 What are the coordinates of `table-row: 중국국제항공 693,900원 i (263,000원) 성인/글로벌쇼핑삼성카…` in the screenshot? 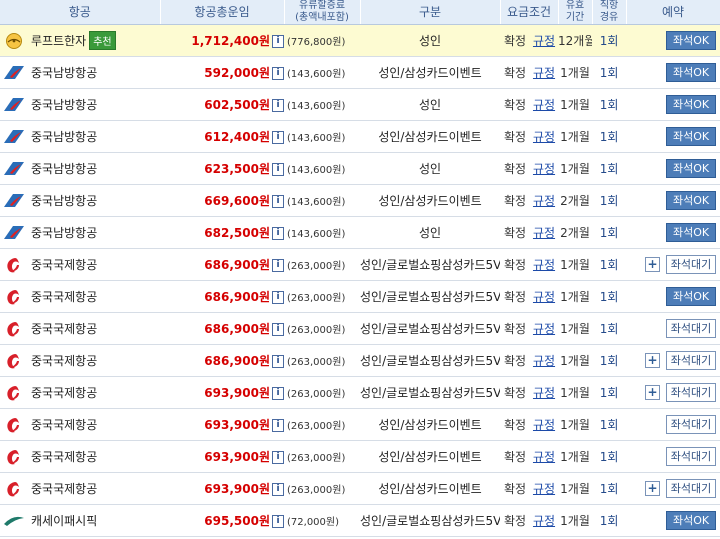 It's located at (360, 392).